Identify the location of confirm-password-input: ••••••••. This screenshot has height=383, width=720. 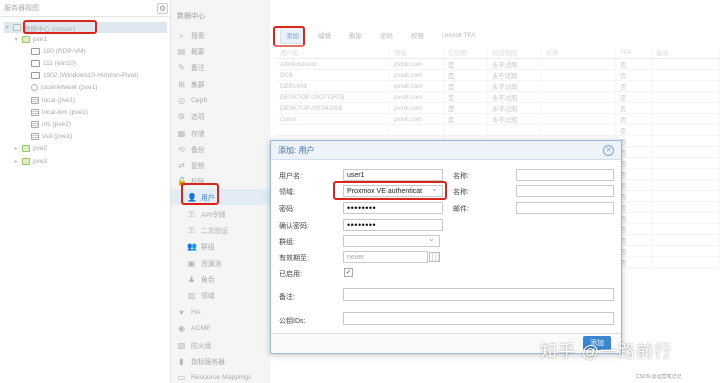
(393, 225).